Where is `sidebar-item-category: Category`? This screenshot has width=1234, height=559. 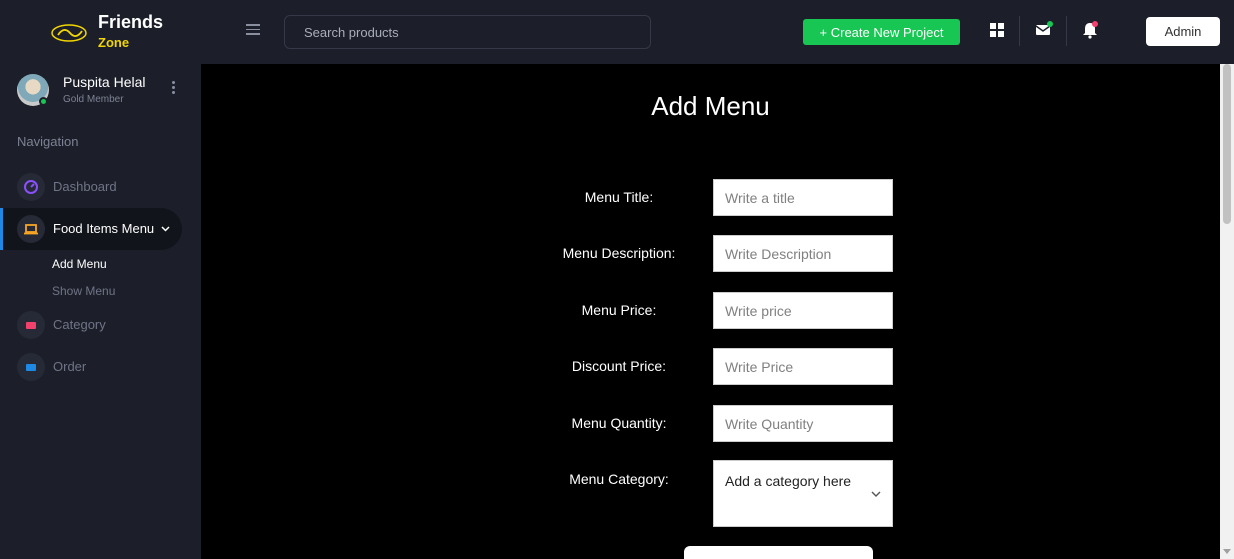 sidebar-item-category: Category is located at coordinates (91, 325).